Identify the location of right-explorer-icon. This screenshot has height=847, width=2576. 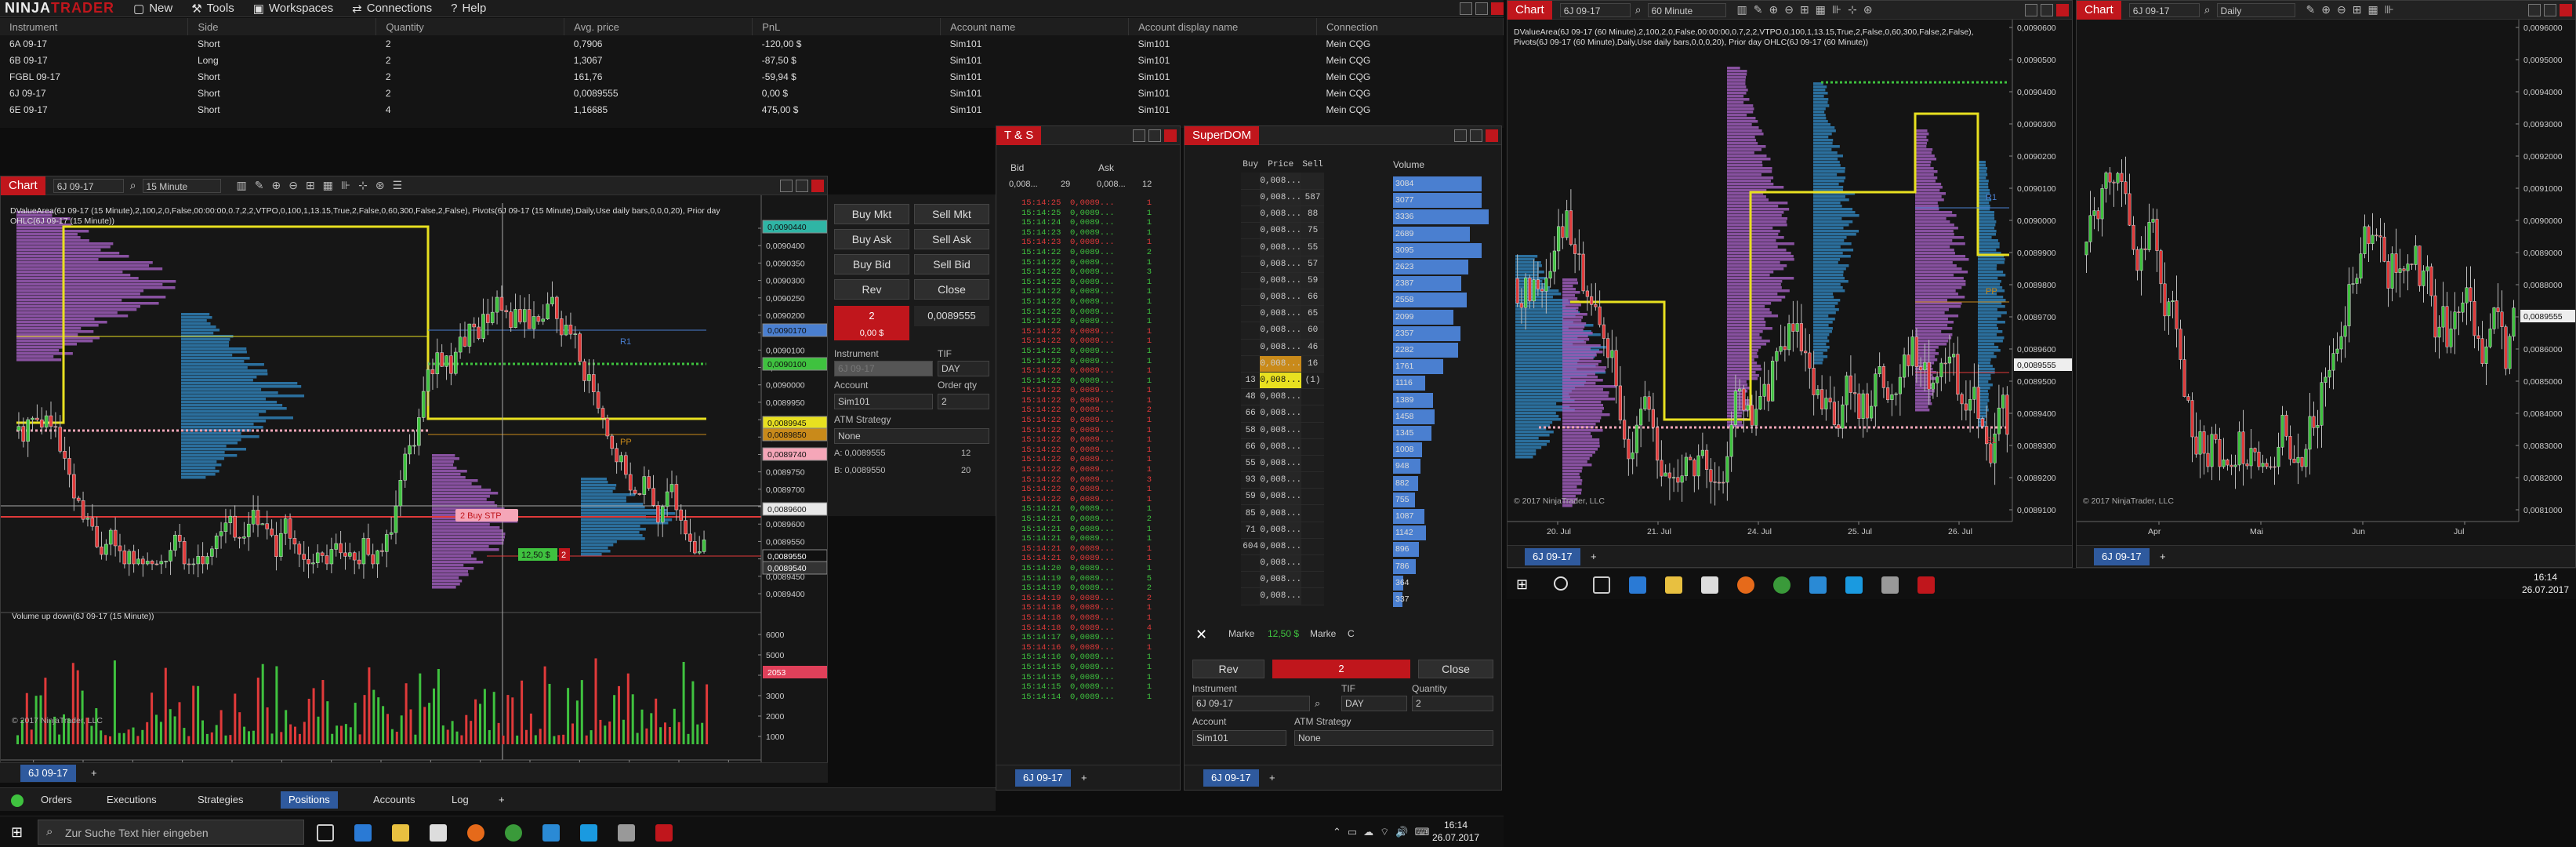
(1674, 585).